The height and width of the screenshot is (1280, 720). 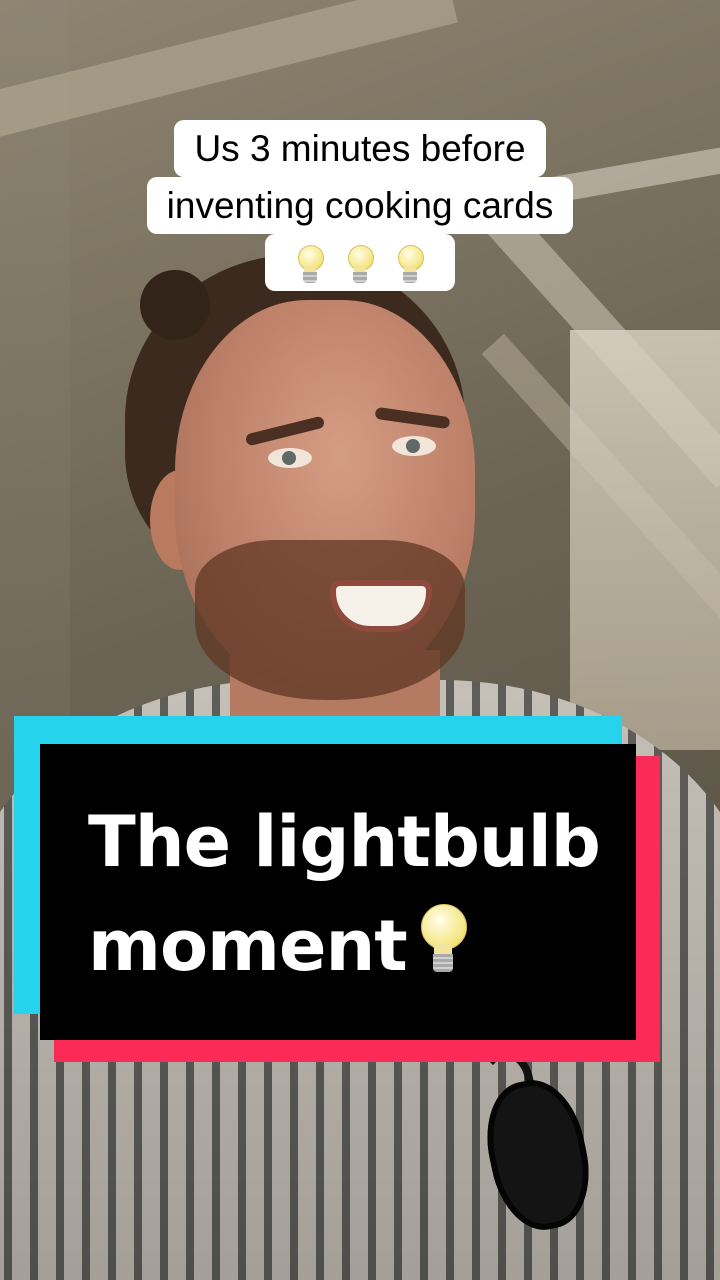 I want to click on caption-line-2: inventing cooking cards, so click(x=360, y=205).